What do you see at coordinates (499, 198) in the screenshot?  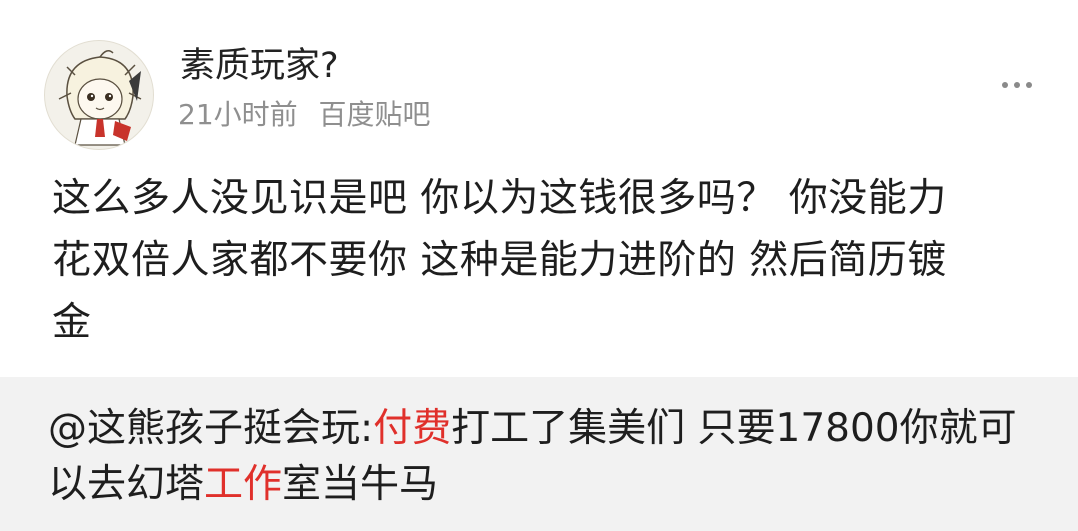 I see `post-body-line: 这么多人没见识是吧 你以为这钱很多吗？ 你没能力` at bounding box center [499, 198].